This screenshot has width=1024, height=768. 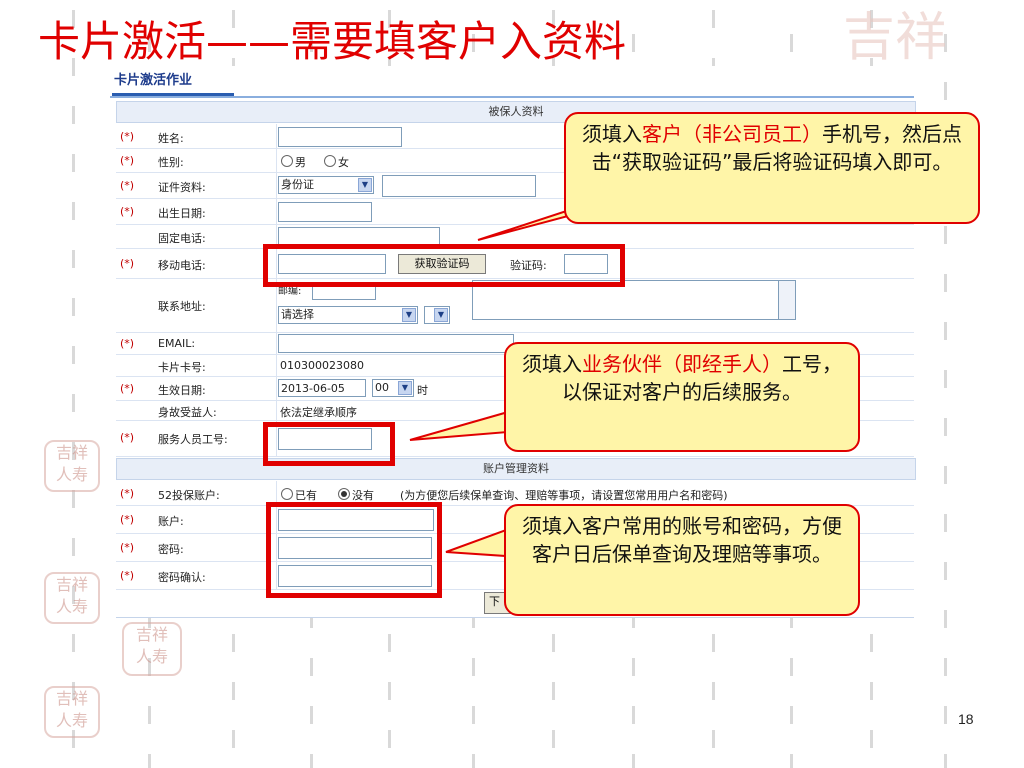 What do you see at coordinates (171, 521) in the screenshot?
I see `account-label: 账户:` at bounding box center [171, 521].